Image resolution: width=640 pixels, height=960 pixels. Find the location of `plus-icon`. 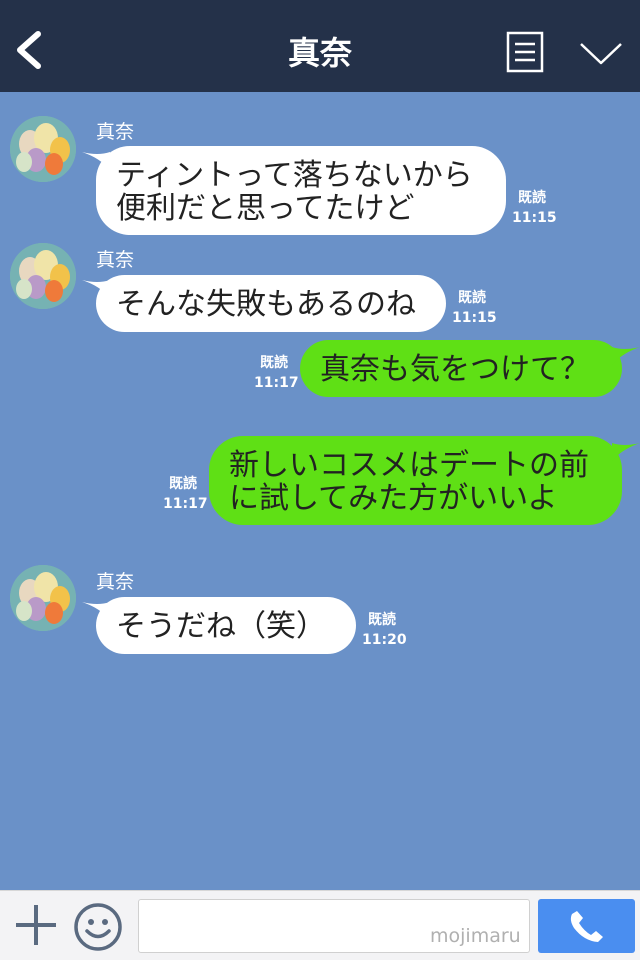

plus-icon is located at coordinates (36, 925).